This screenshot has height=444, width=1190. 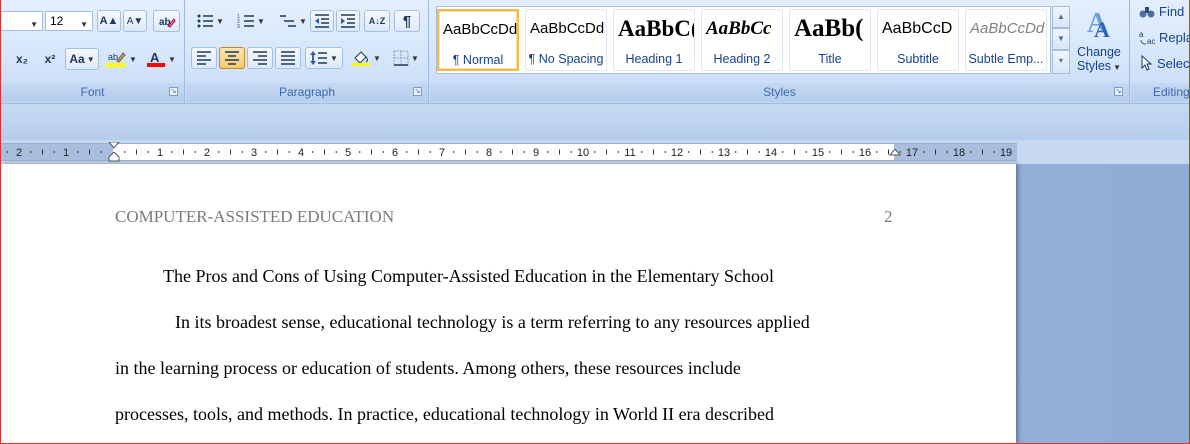 I want to click on line-spacing-button: ▼, so click(x=324, y=58).